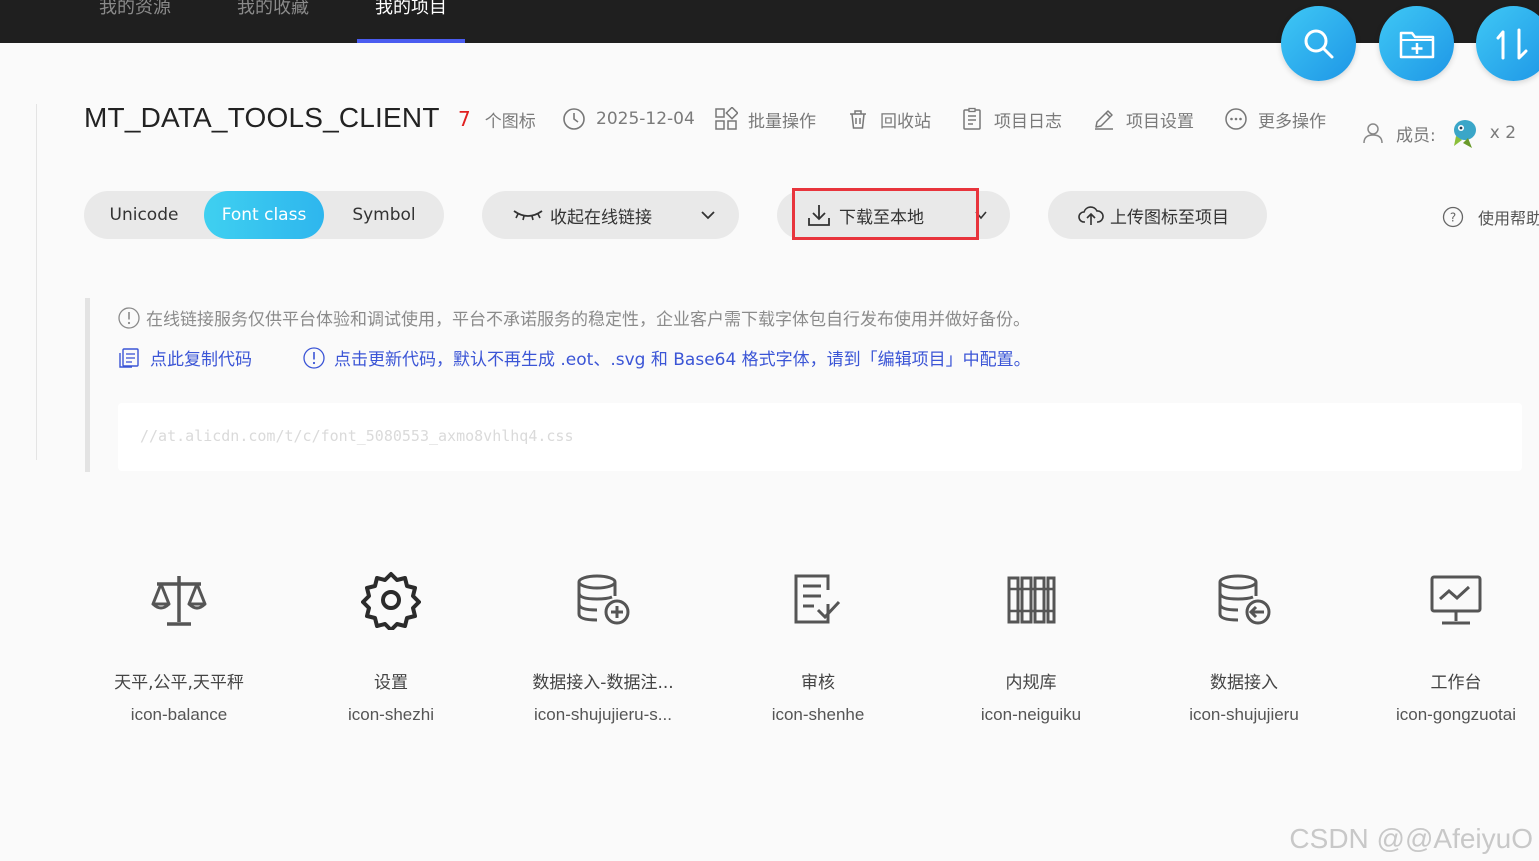 The image size is (1539, 861). Describe the element at coordinates (1456, 600) in the screenshot. I see `monitor-icon` at that location.